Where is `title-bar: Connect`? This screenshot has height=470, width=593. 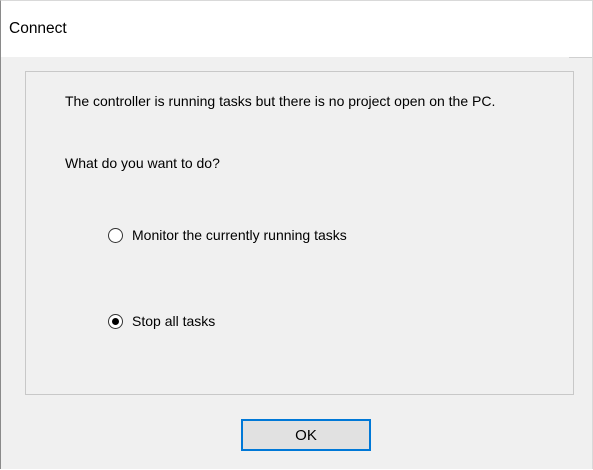
title-bar: Connect is located at coordinates (296, 29).